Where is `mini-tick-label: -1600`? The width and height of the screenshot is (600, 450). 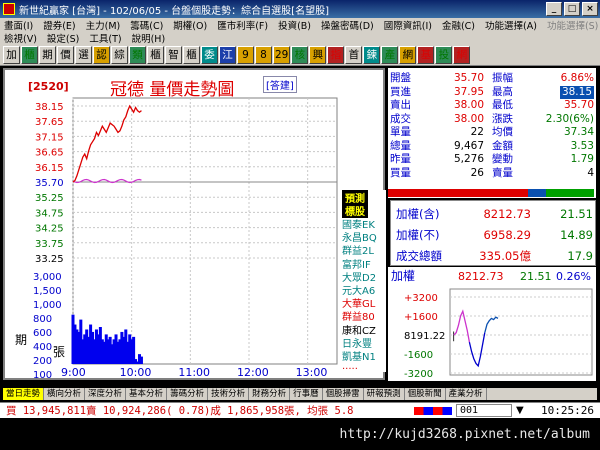
mini-tick-label: -1600 is located at coordinates (418, 355).